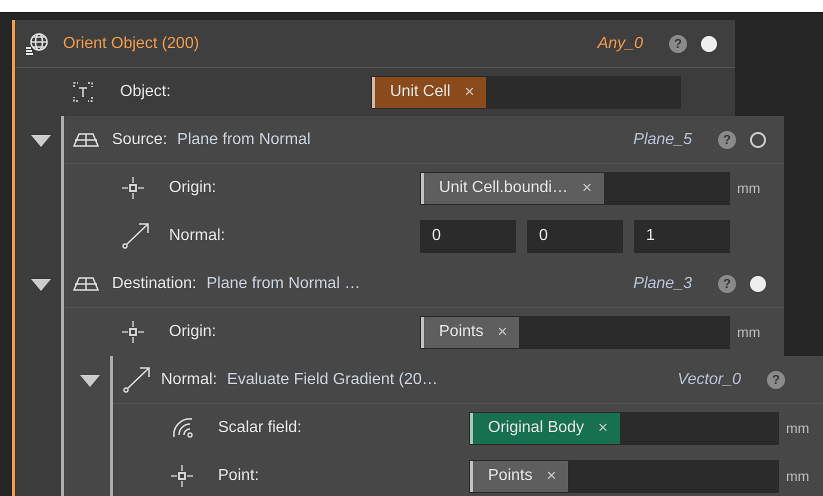  I want to click on output-type: Plane_3, so click(662, 283).